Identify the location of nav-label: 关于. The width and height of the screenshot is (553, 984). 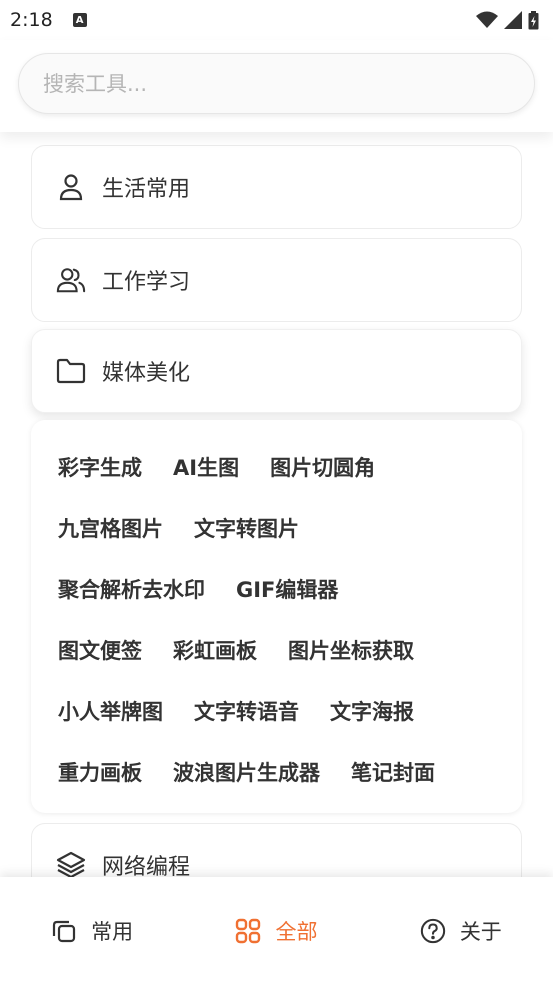
(480, 931).